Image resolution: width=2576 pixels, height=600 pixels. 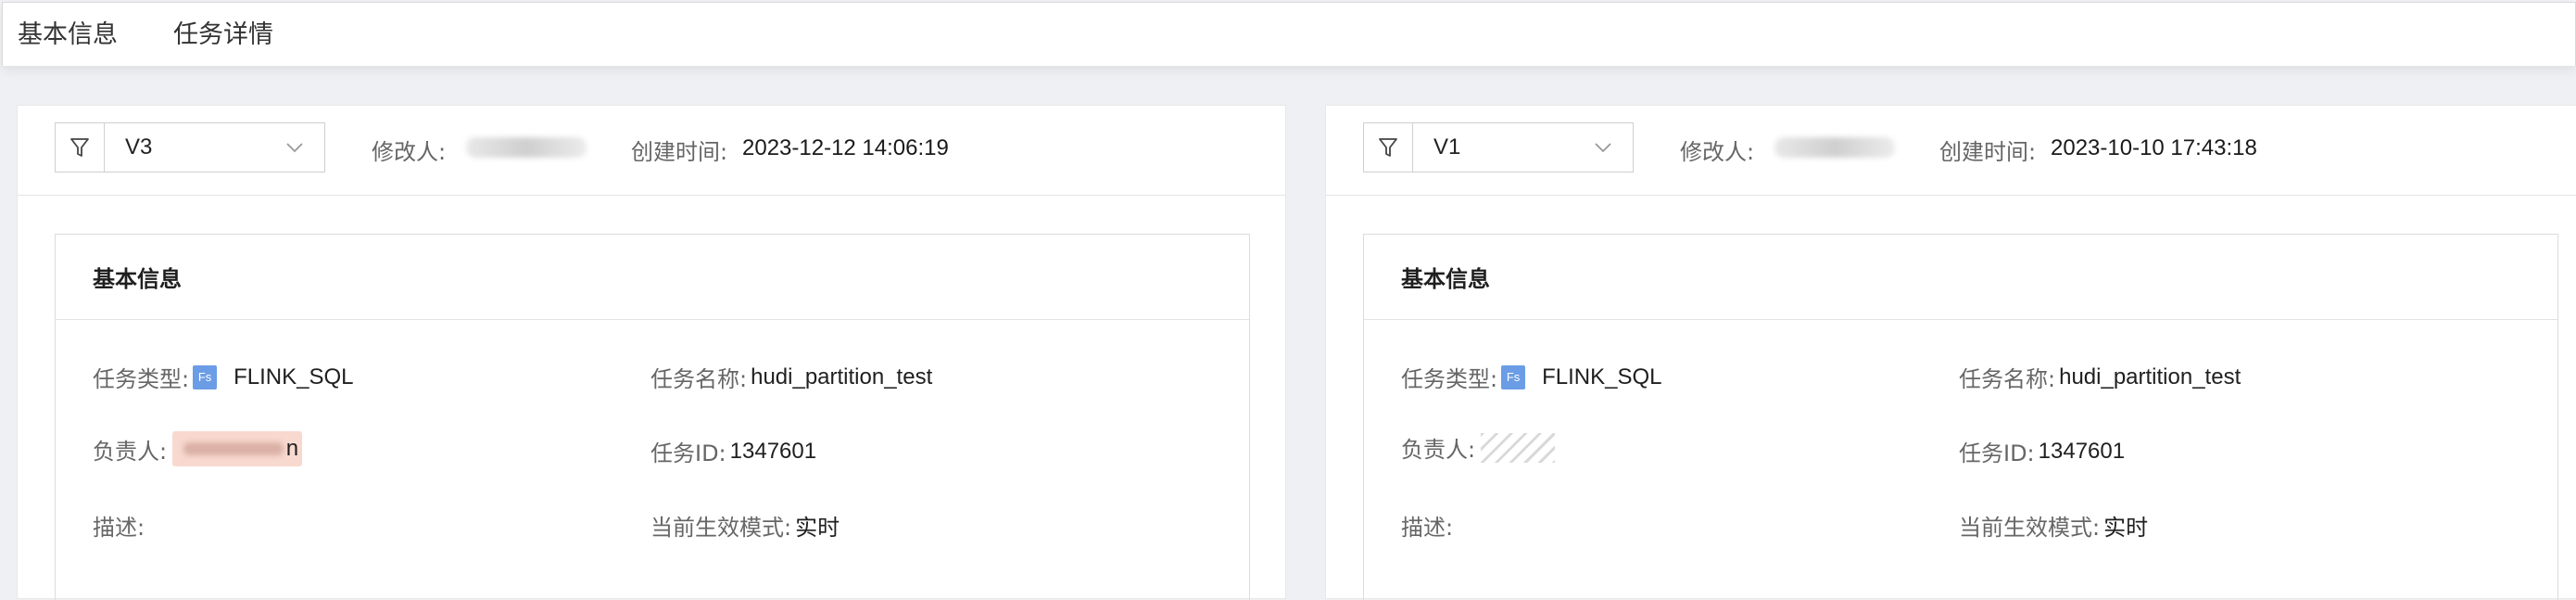 I want to click on owner-redacted: n, so click(x=238, y=448).